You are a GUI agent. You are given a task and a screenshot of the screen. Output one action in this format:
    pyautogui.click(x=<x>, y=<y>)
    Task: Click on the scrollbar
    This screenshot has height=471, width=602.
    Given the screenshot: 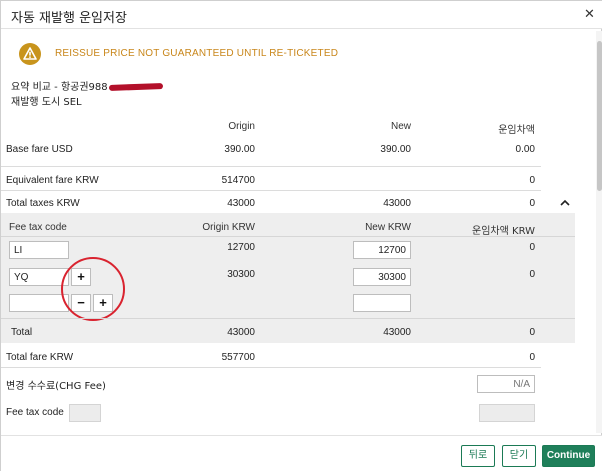 What is the action you would take?
    pyautogui.click(x=599, y=232)
    